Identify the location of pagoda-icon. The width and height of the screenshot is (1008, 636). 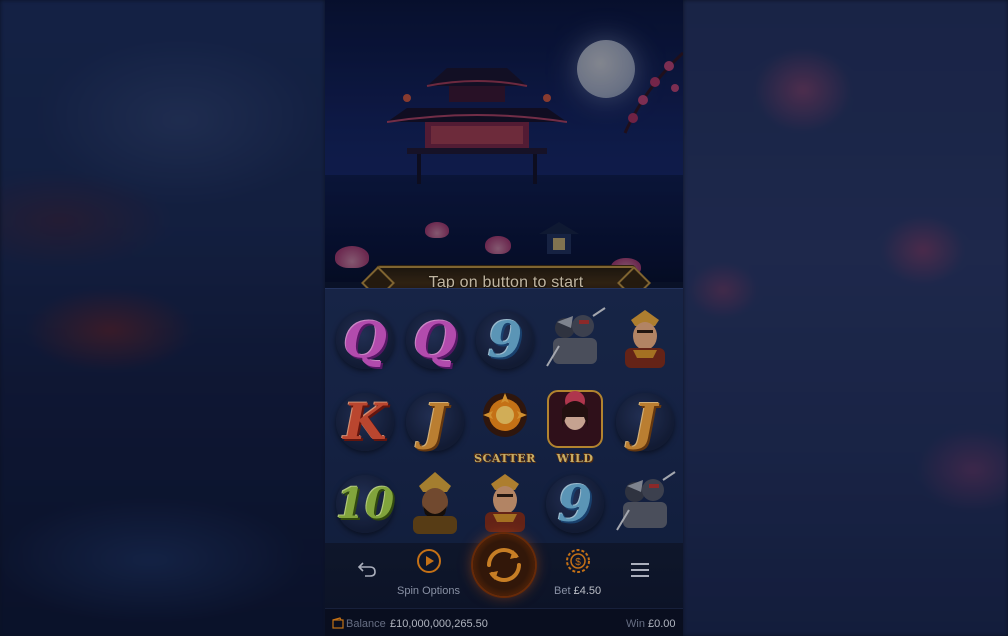
(477, 126).